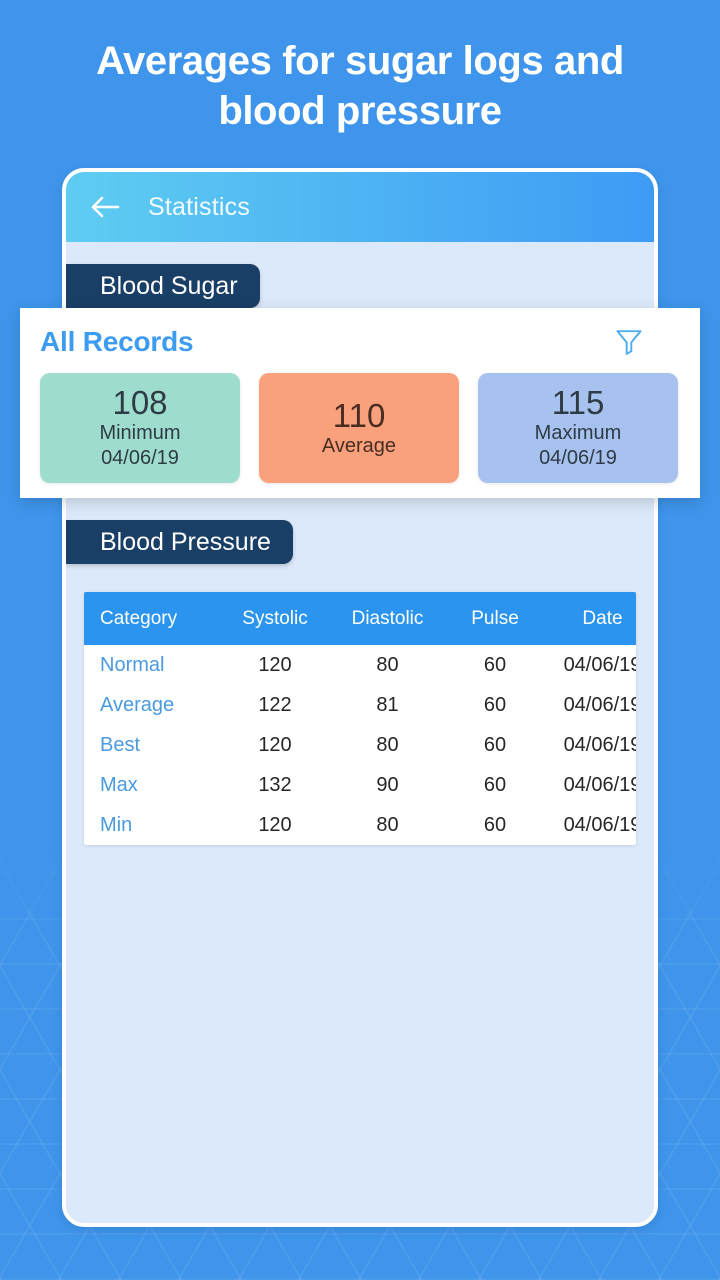  Describe the element at coordinates (360, 665) in the screenshot. I see `table-row: Normal 120 80 60 04/06/19` at that location.